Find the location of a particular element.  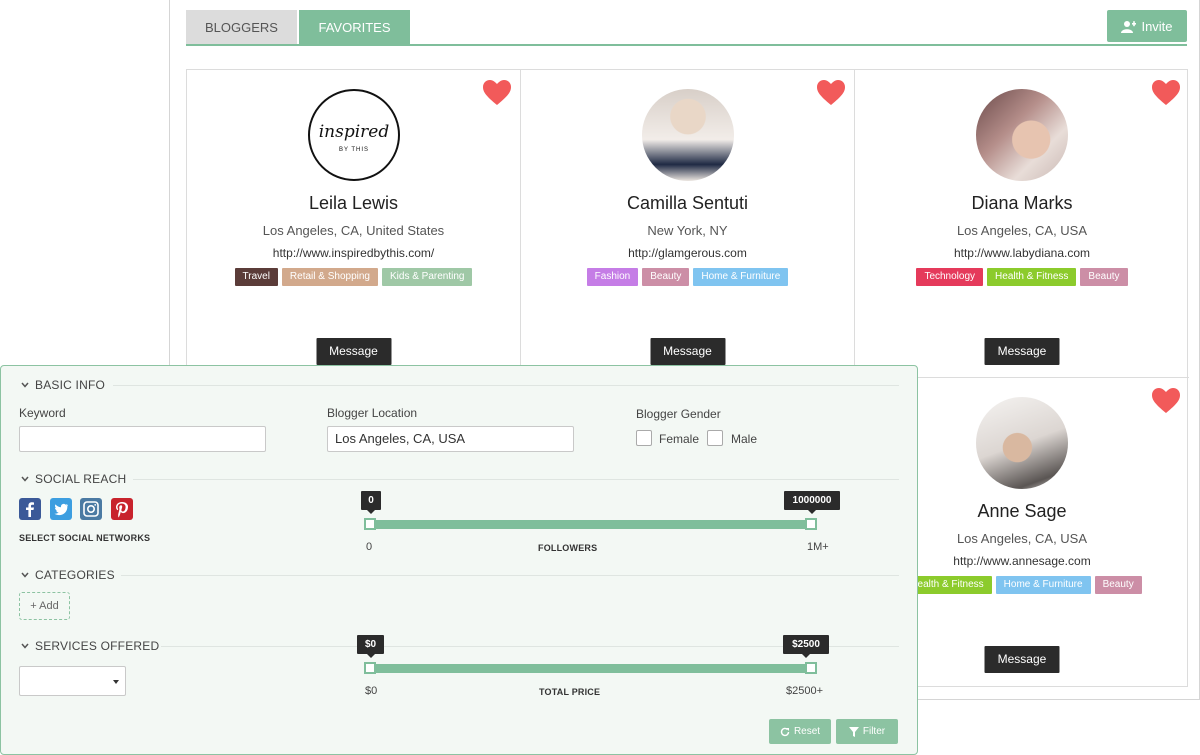

followers-min-label: 0 is located at coordinates (369, 547).